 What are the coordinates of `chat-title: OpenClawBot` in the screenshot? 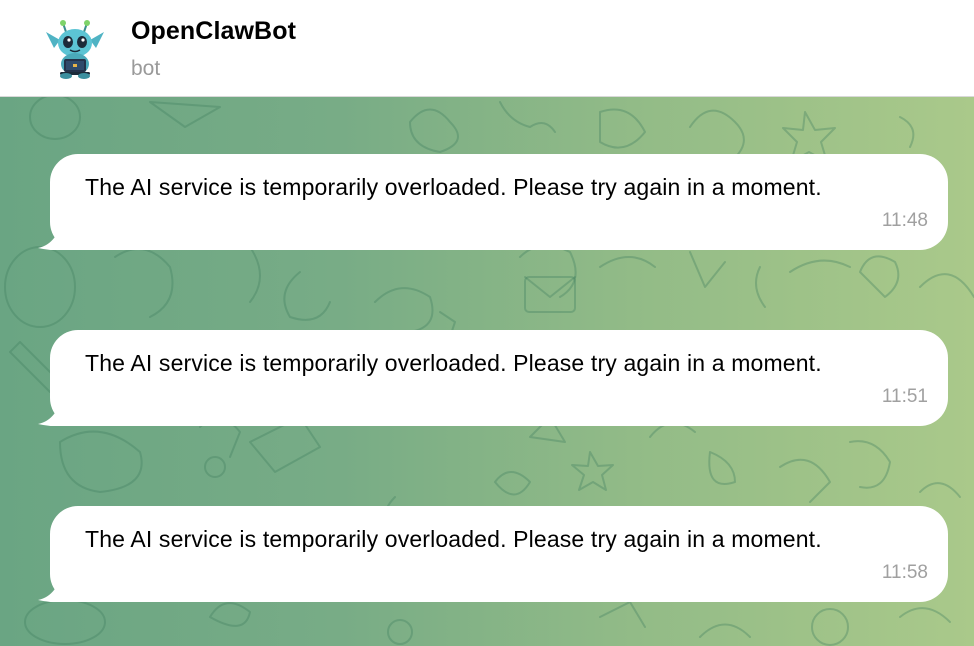 It's located at (213, 31).